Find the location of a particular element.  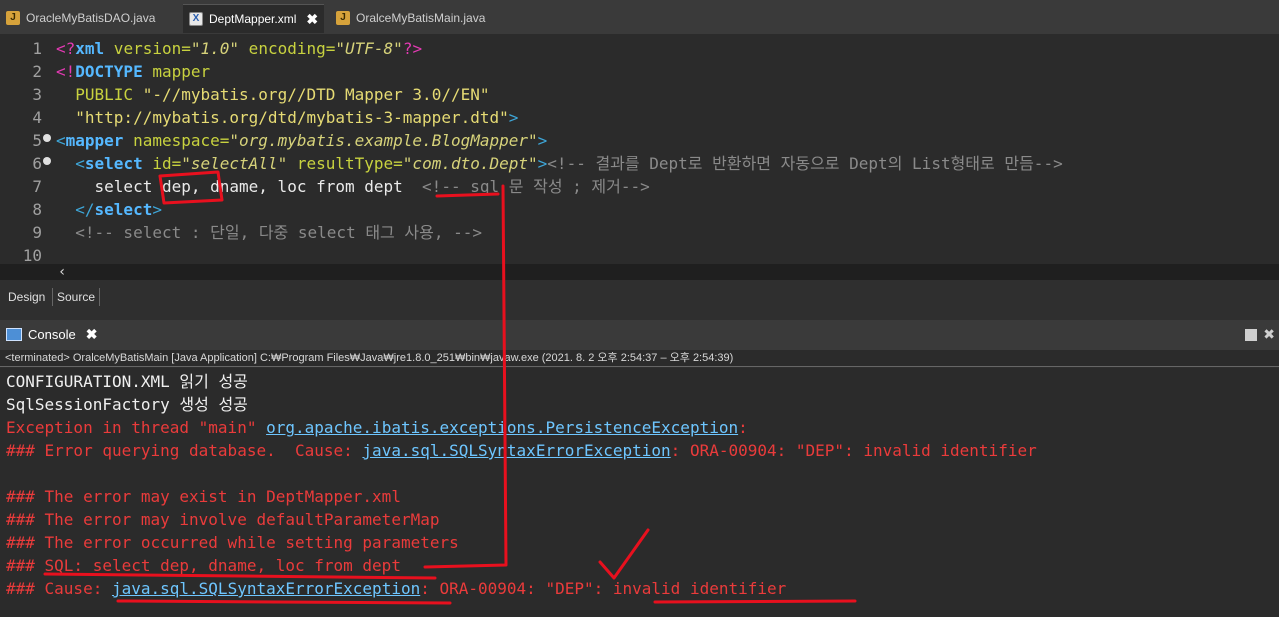

line-number: 7 is located at coordinates (37, 186).